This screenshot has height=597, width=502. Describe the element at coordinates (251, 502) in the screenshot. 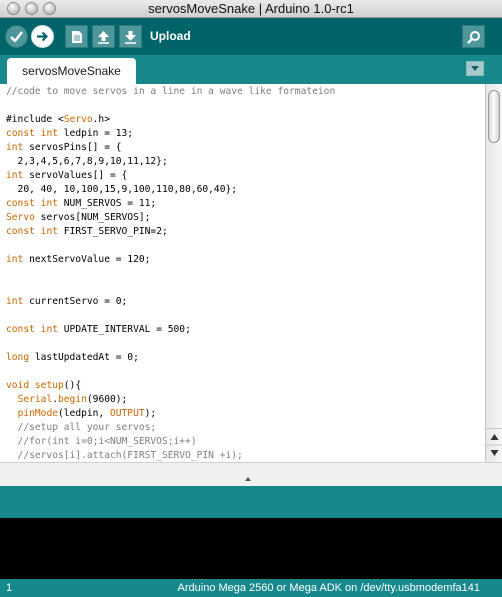

I see `message-area` at that location.